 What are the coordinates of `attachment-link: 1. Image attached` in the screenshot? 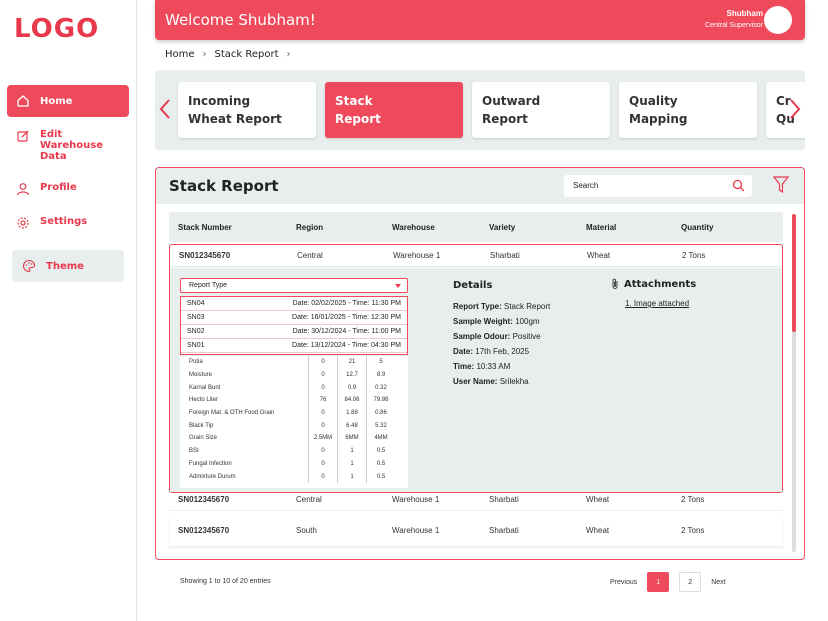 It's located at (686, 303).